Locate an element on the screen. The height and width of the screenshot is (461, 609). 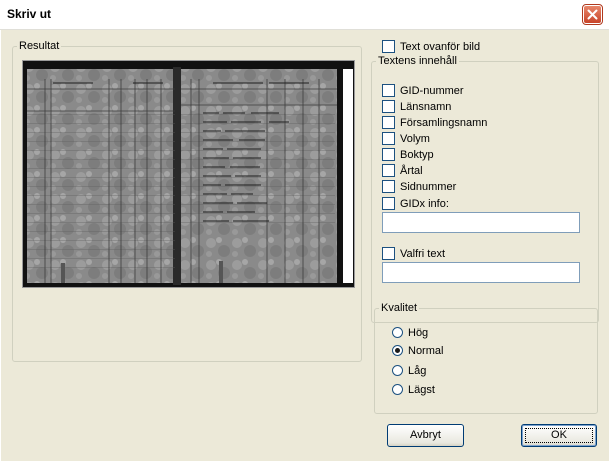
option-book-type: Boktyp is located at coordinates (408, 154).